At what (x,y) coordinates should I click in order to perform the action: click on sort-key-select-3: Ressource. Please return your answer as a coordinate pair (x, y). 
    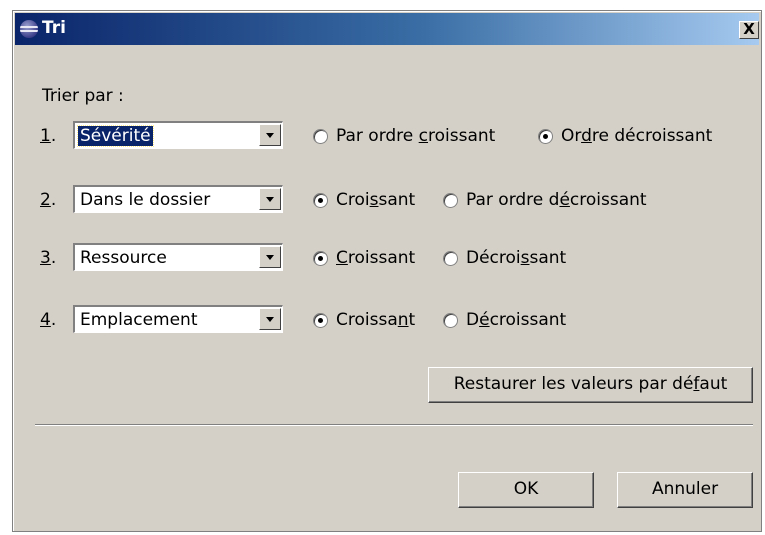
    Looking at the image, I should click on (178, 257).